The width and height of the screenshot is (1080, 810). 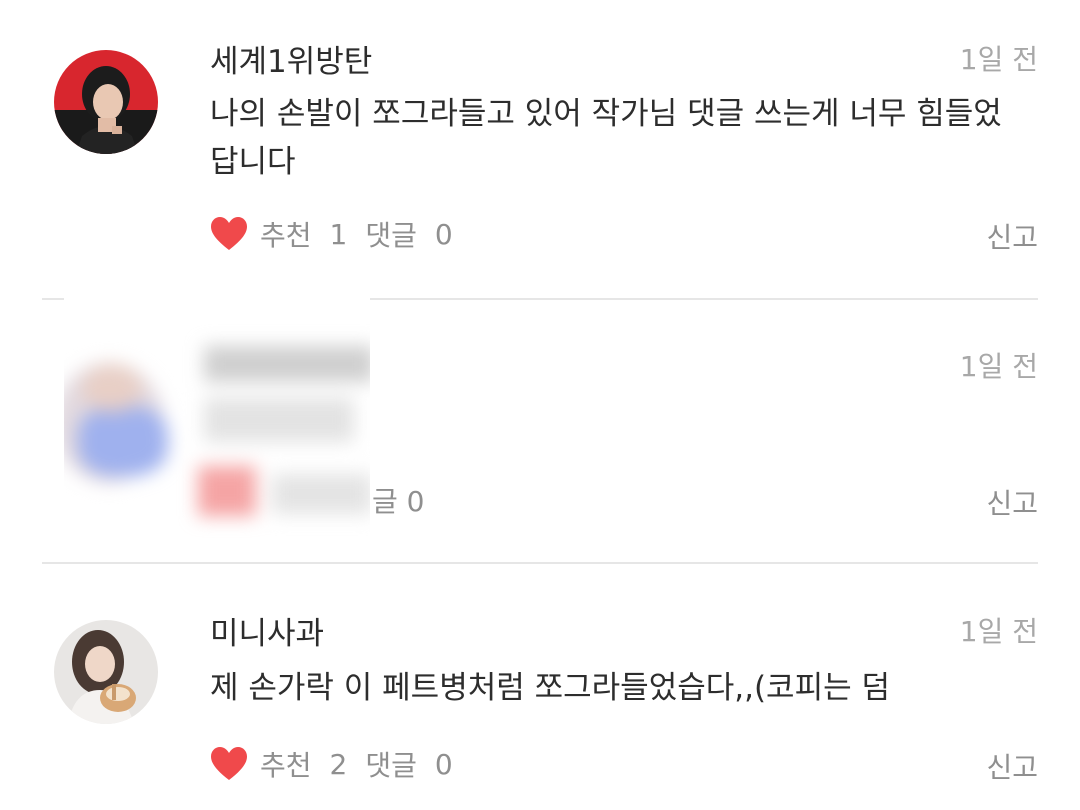 I want to click on comment-actions: 추천 2 댓글 0, so click(x=331, y=764).